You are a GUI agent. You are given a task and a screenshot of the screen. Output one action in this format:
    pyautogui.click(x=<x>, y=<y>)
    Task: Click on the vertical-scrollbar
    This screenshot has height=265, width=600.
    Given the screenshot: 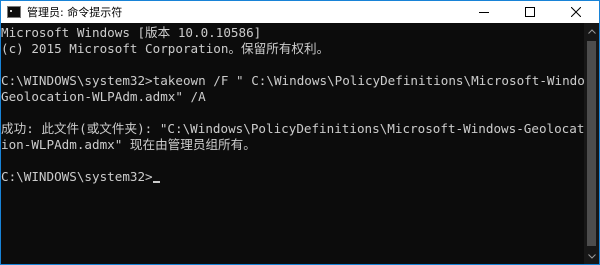 What is the action you would take?
    pyautogui.click(x=591, y=143)
    